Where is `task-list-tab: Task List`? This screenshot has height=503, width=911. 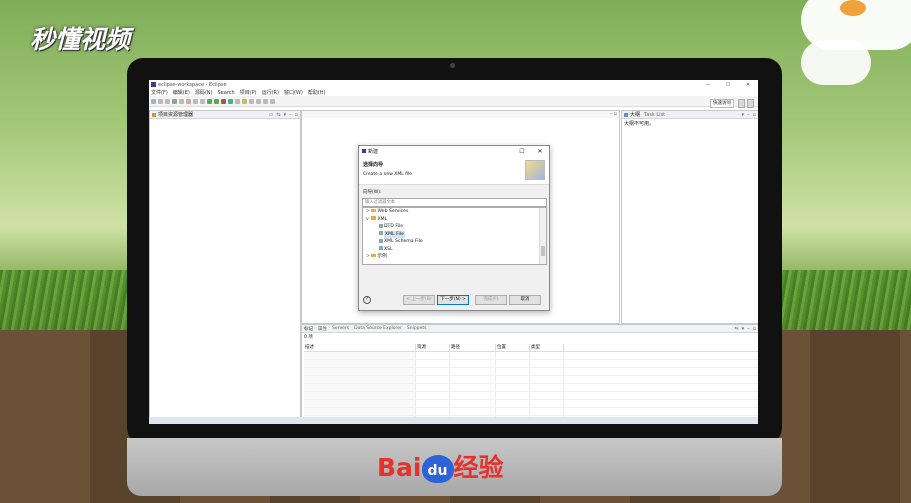 task-list-tab: Task List is located at coordinates (654, 115).